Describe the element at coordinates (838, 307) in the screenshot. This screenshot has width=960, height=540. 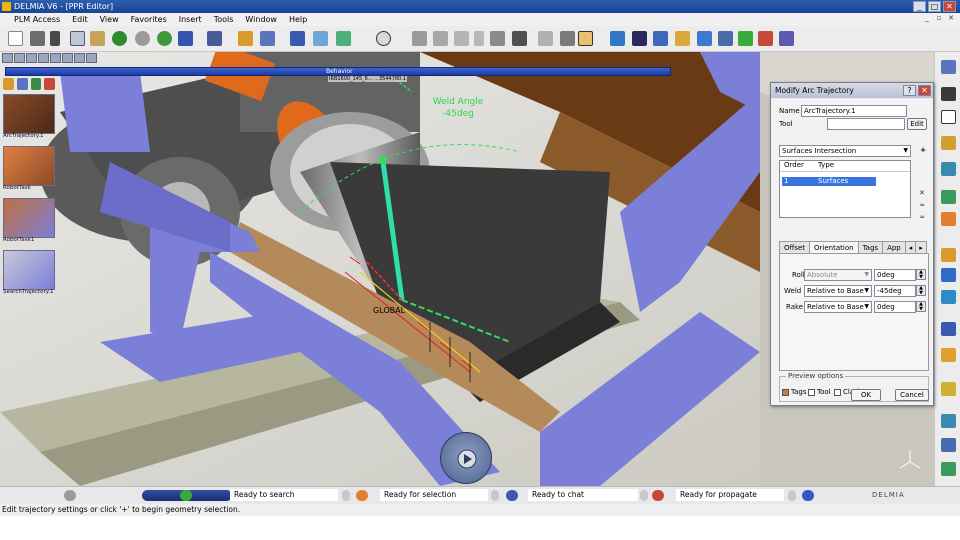
I see `rake-mode-select: Relative to Base ▼` at that location.